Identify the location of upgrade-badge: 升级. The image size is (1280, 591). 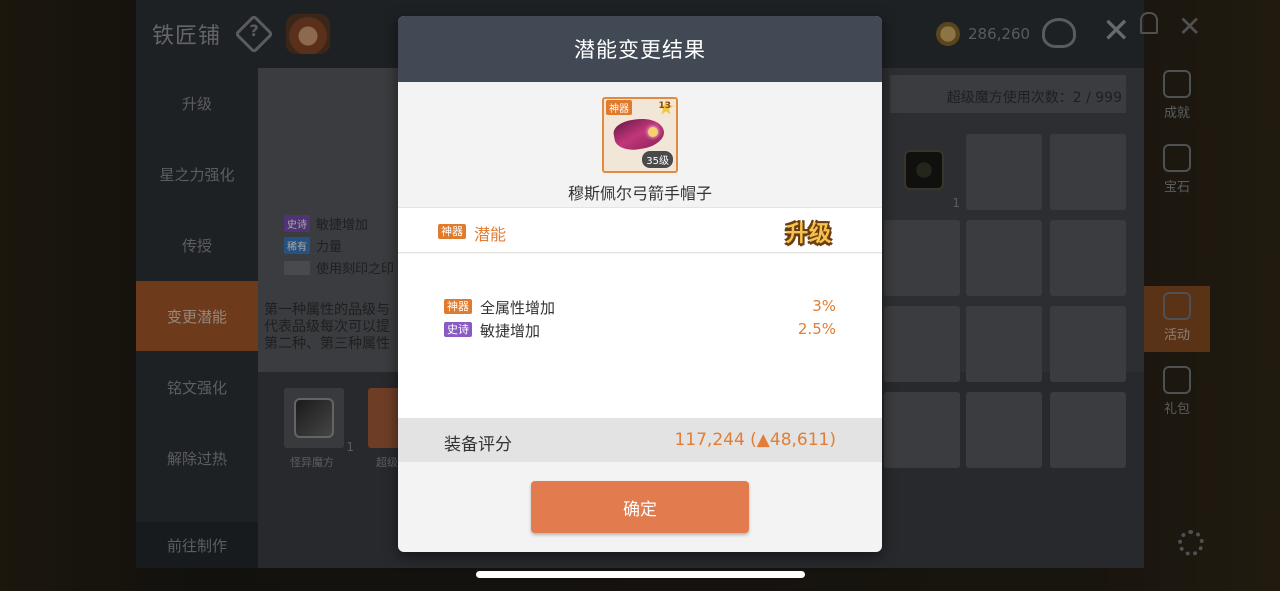
(809, 234).